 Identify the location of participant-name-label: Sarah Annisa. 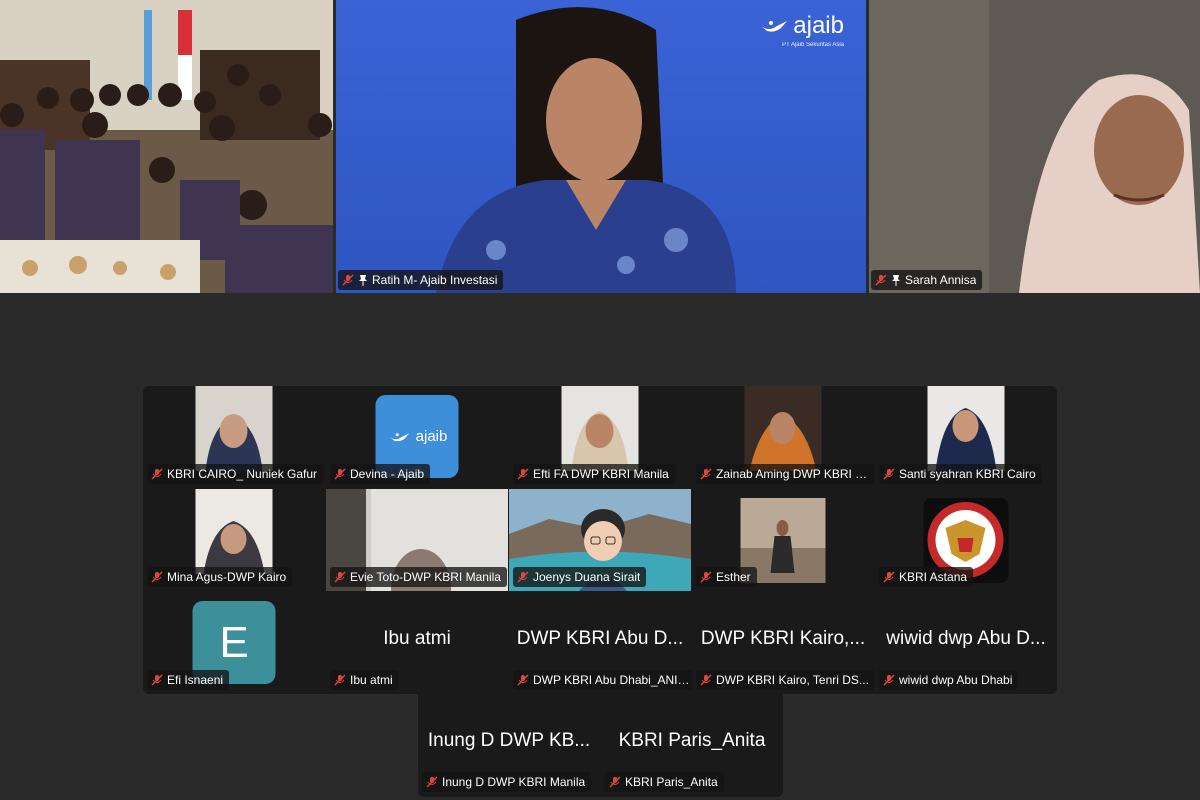
(927, 280).